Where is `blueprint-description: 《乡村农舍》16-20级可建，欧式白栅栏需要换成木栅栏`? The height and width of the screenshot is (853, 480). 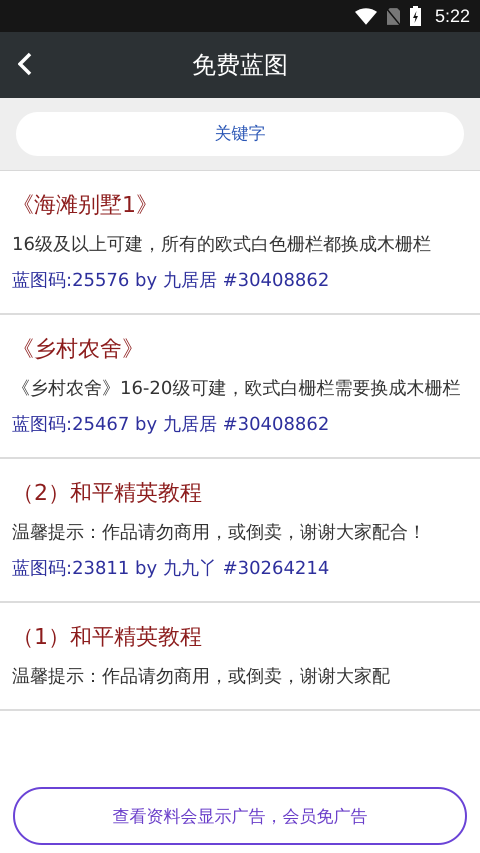
blueprint-description: 《乡村农舍》16-20级可建，欧式白栅栏需要换成木栅栏 is located at coordinates (237, 389).